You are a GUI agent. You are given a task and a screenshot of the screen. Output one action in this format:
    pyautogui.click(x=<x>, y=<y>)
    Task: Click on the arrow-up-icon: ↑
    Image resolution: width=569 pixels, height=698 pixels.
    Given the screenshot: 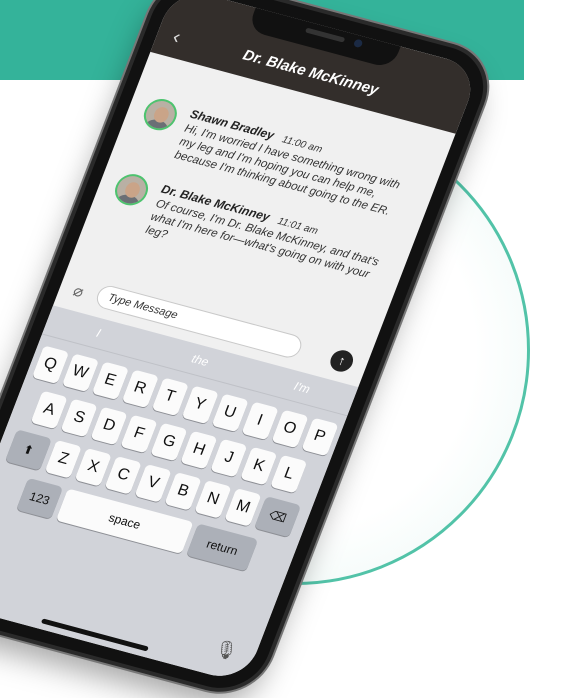 What is the action you would take?
    pyautogui.click(x=342, y=360)
    